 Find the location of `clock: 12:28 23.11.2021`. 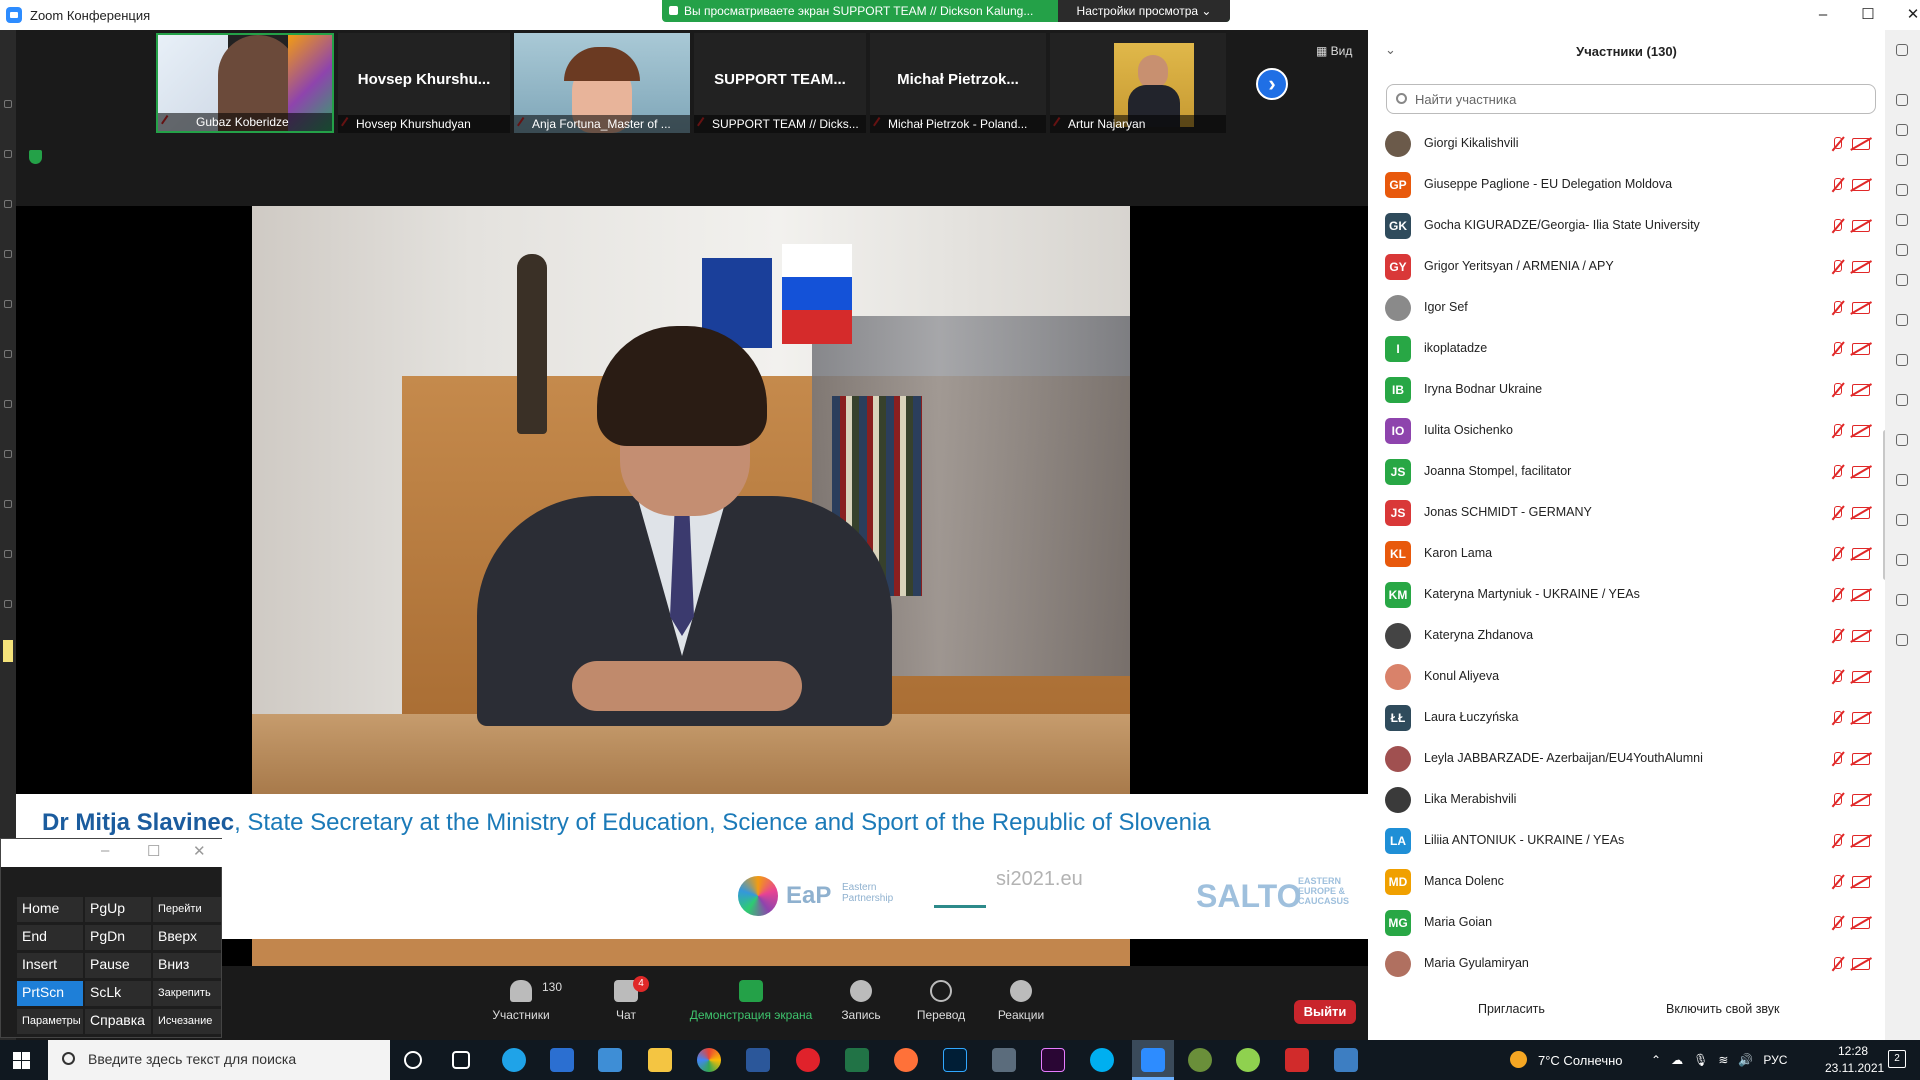

clock: 12:28 23.11.2021 is located at coordinates (1854, 1060).